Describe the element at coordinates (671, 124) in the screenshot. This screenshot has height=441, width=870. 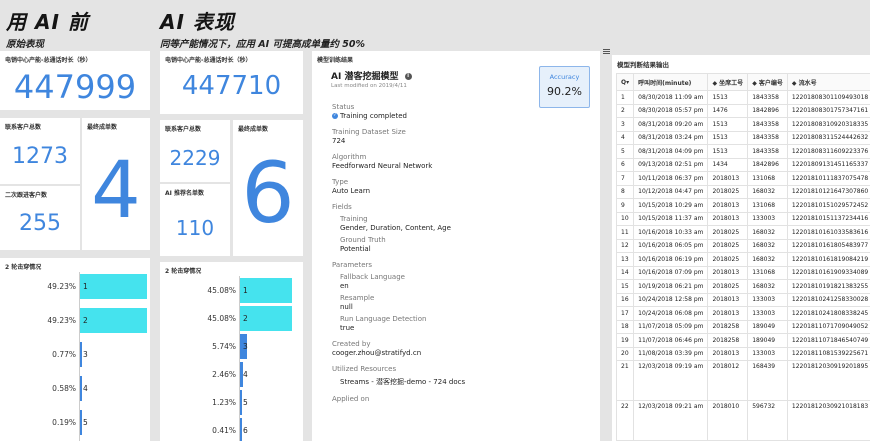
I see `table-cell: 08/31/2018 09:20 am` at that location.